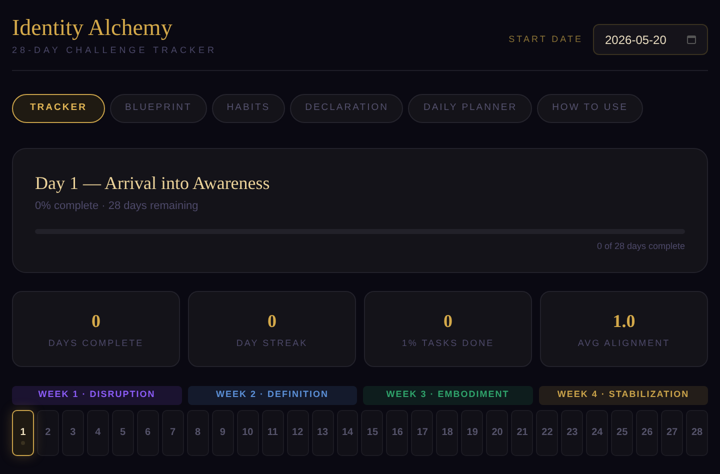 The height and width of the screenshot is (474, 720). I want to click on stat-label: AVG ALIGNMENT, so click(624, 343).